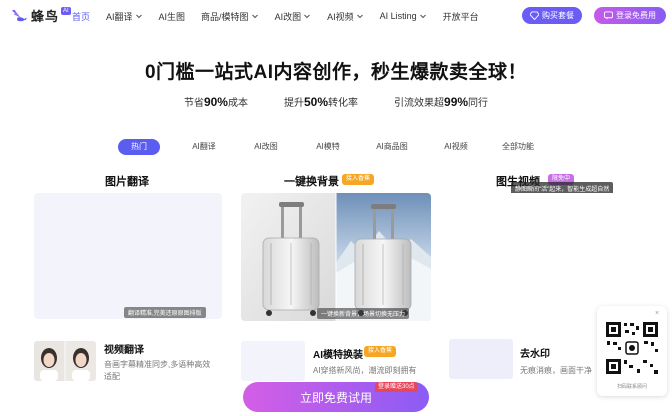 The height and width of the screenshot is (416, 672). What do you see at coordinates (311, 182) in the screenshot?
I see `card-title-background-swap: 一键换背景` at bounding box center [311, 182].